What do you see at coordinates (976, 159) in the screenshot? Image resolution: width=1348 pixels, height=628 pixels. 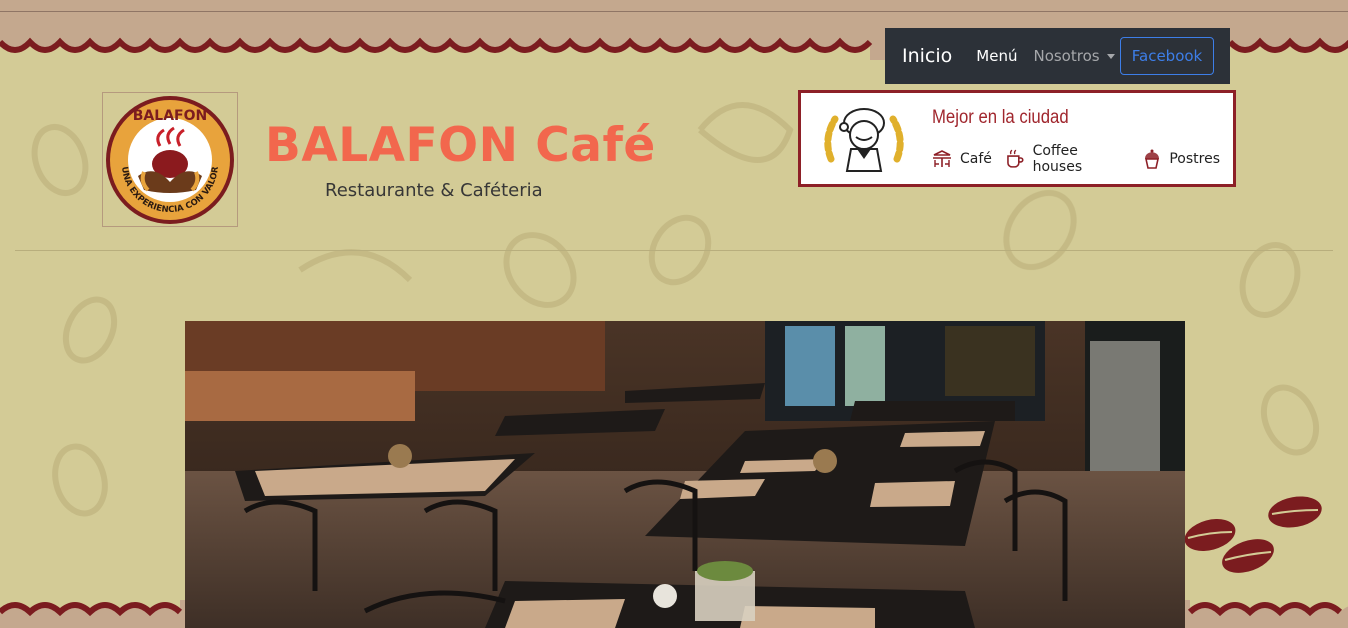 I see `tag-label: Café` at bounding box center [976, 159].